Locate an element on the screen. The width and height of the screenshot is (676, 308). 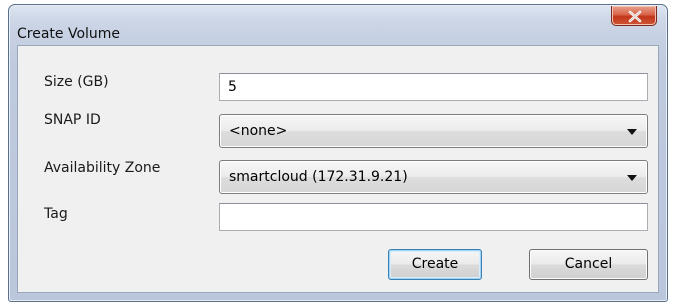
snap-id-label: SNAP ID is located at coordinates (72, 120).